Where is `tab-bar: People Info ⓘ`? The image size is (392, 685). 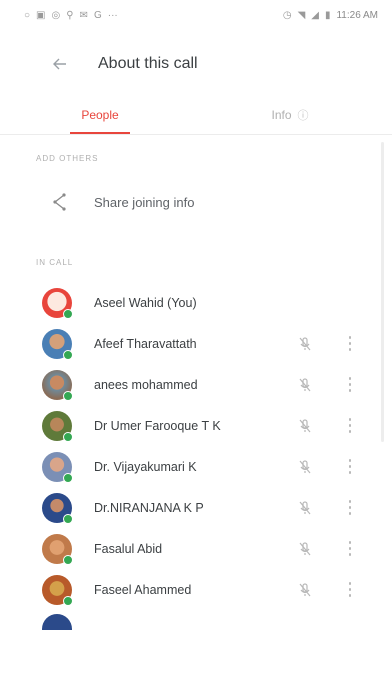
tab-bar: People Info ⓘ is located at coordinates (196, 115).